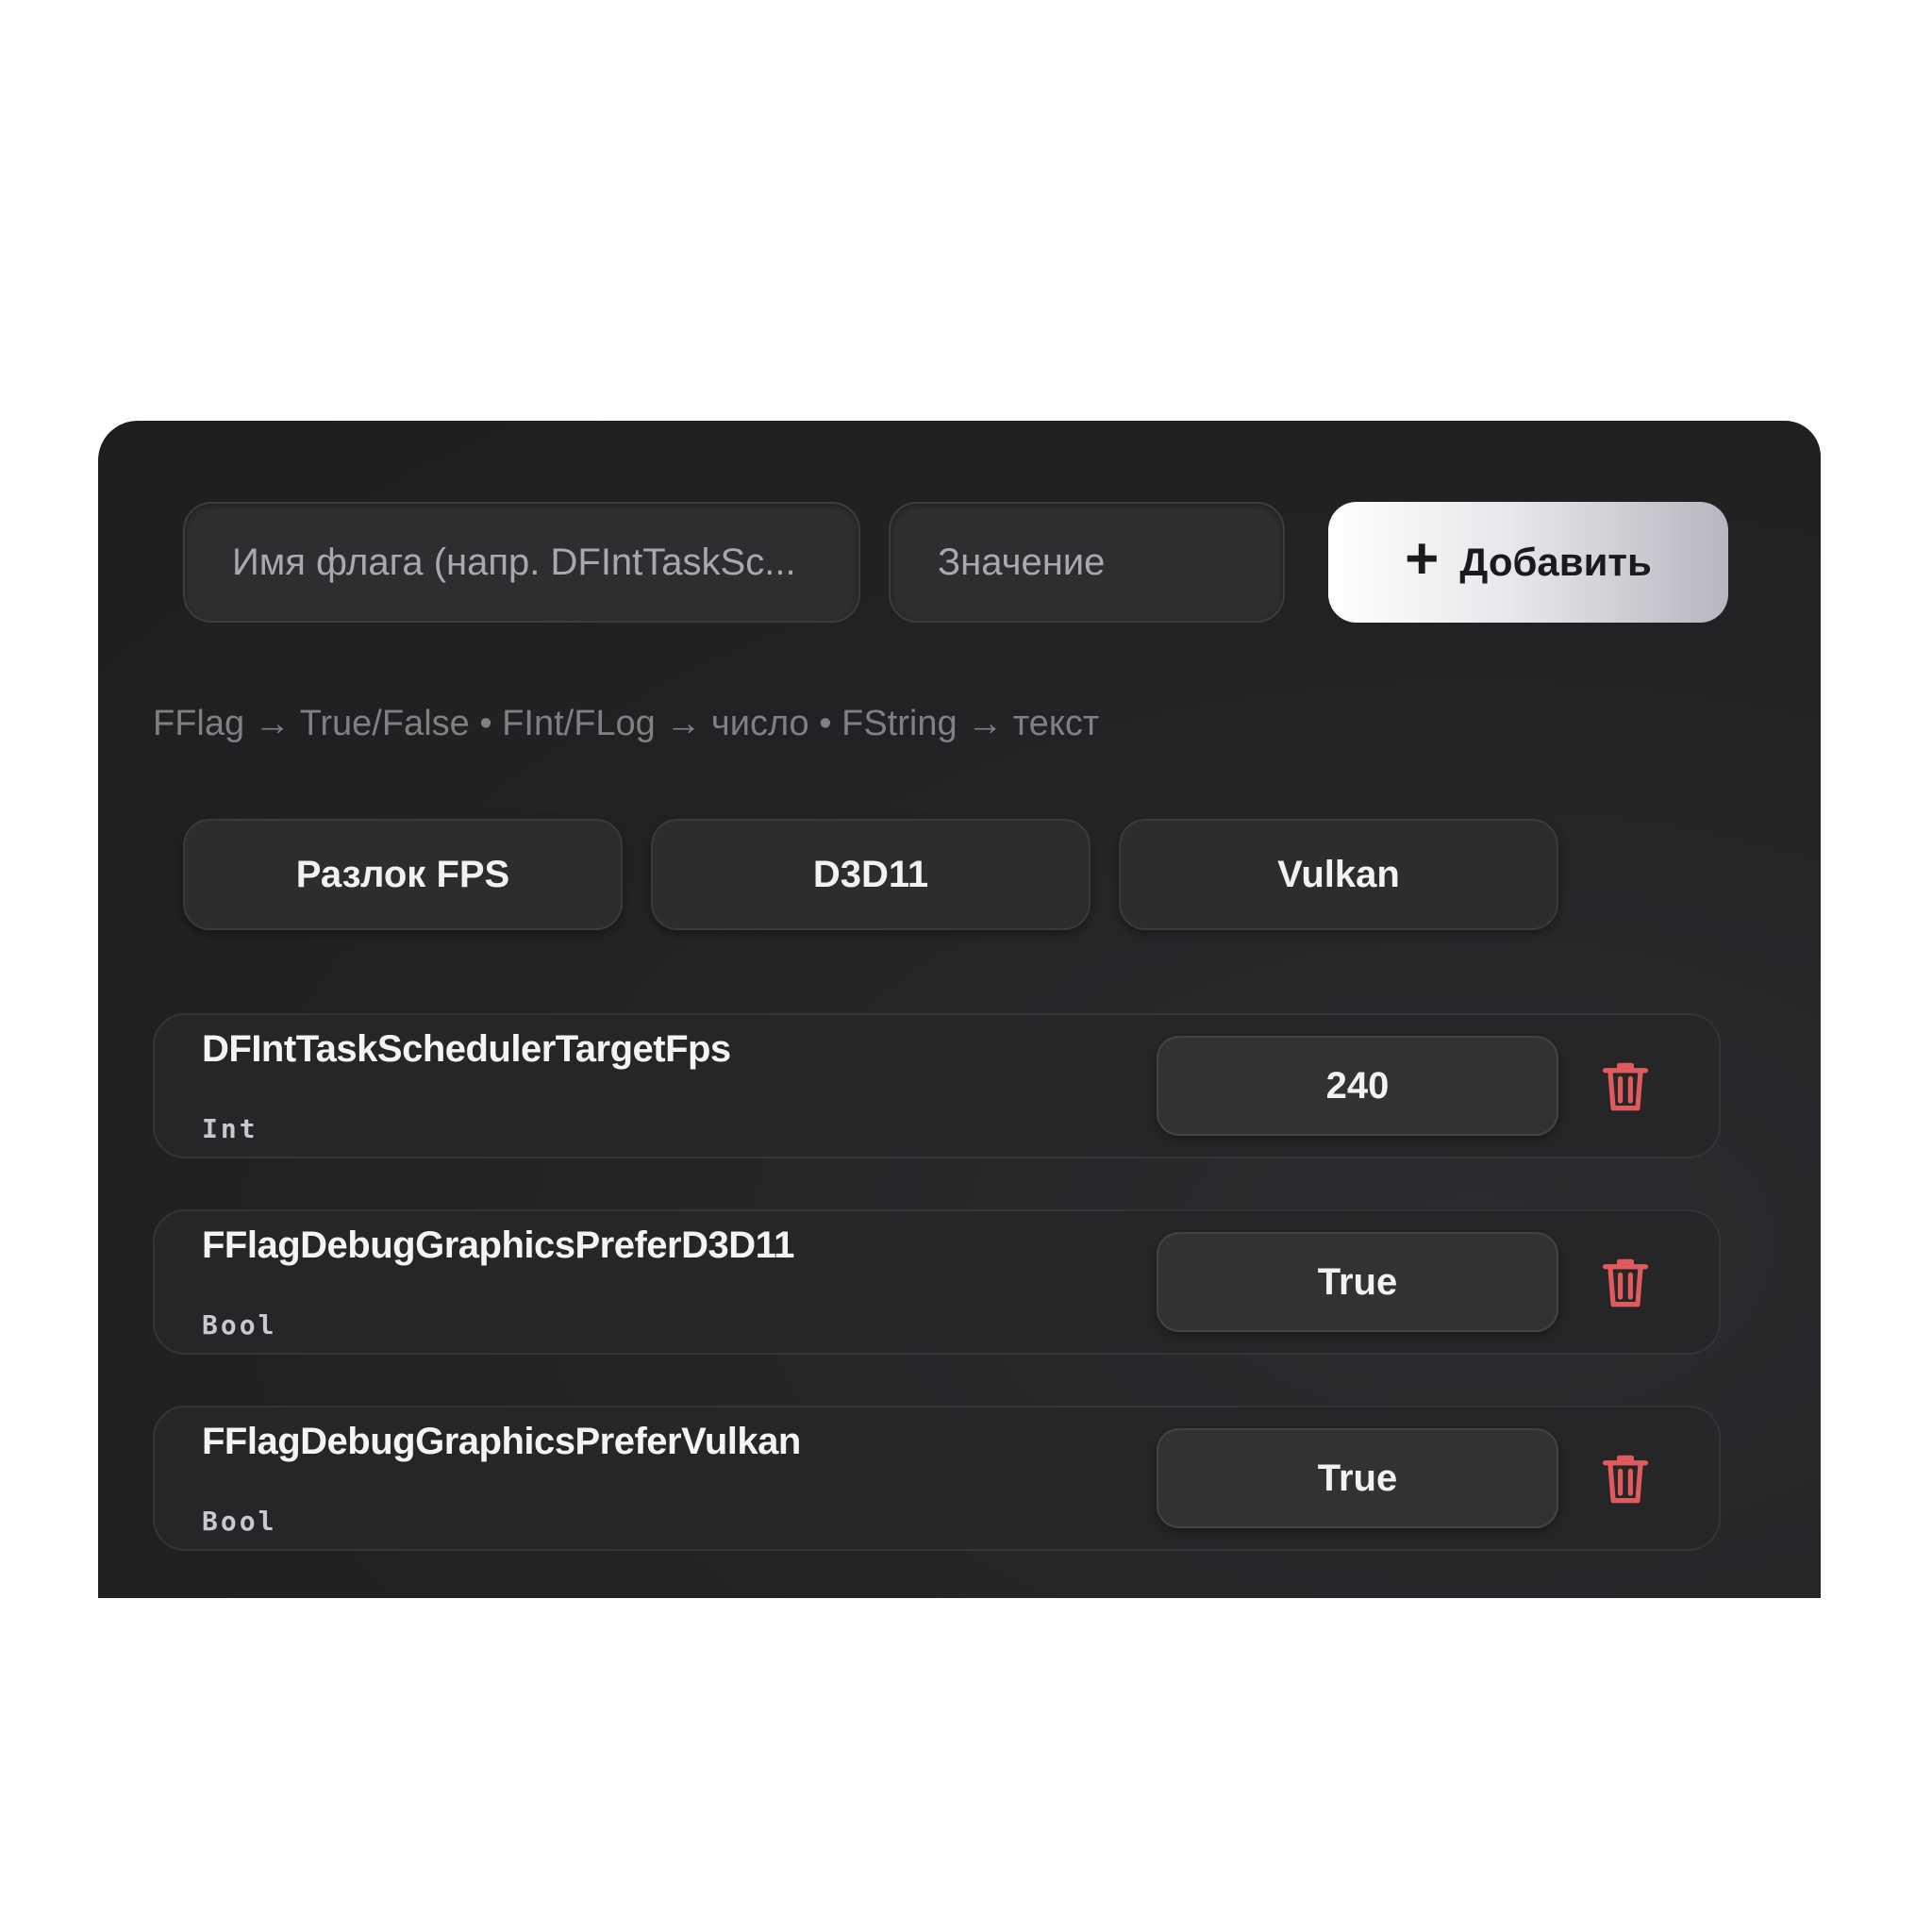  I want to click on flag-name: FFlagDebugGraphicsPreferD3D11, so click(498, 1245).